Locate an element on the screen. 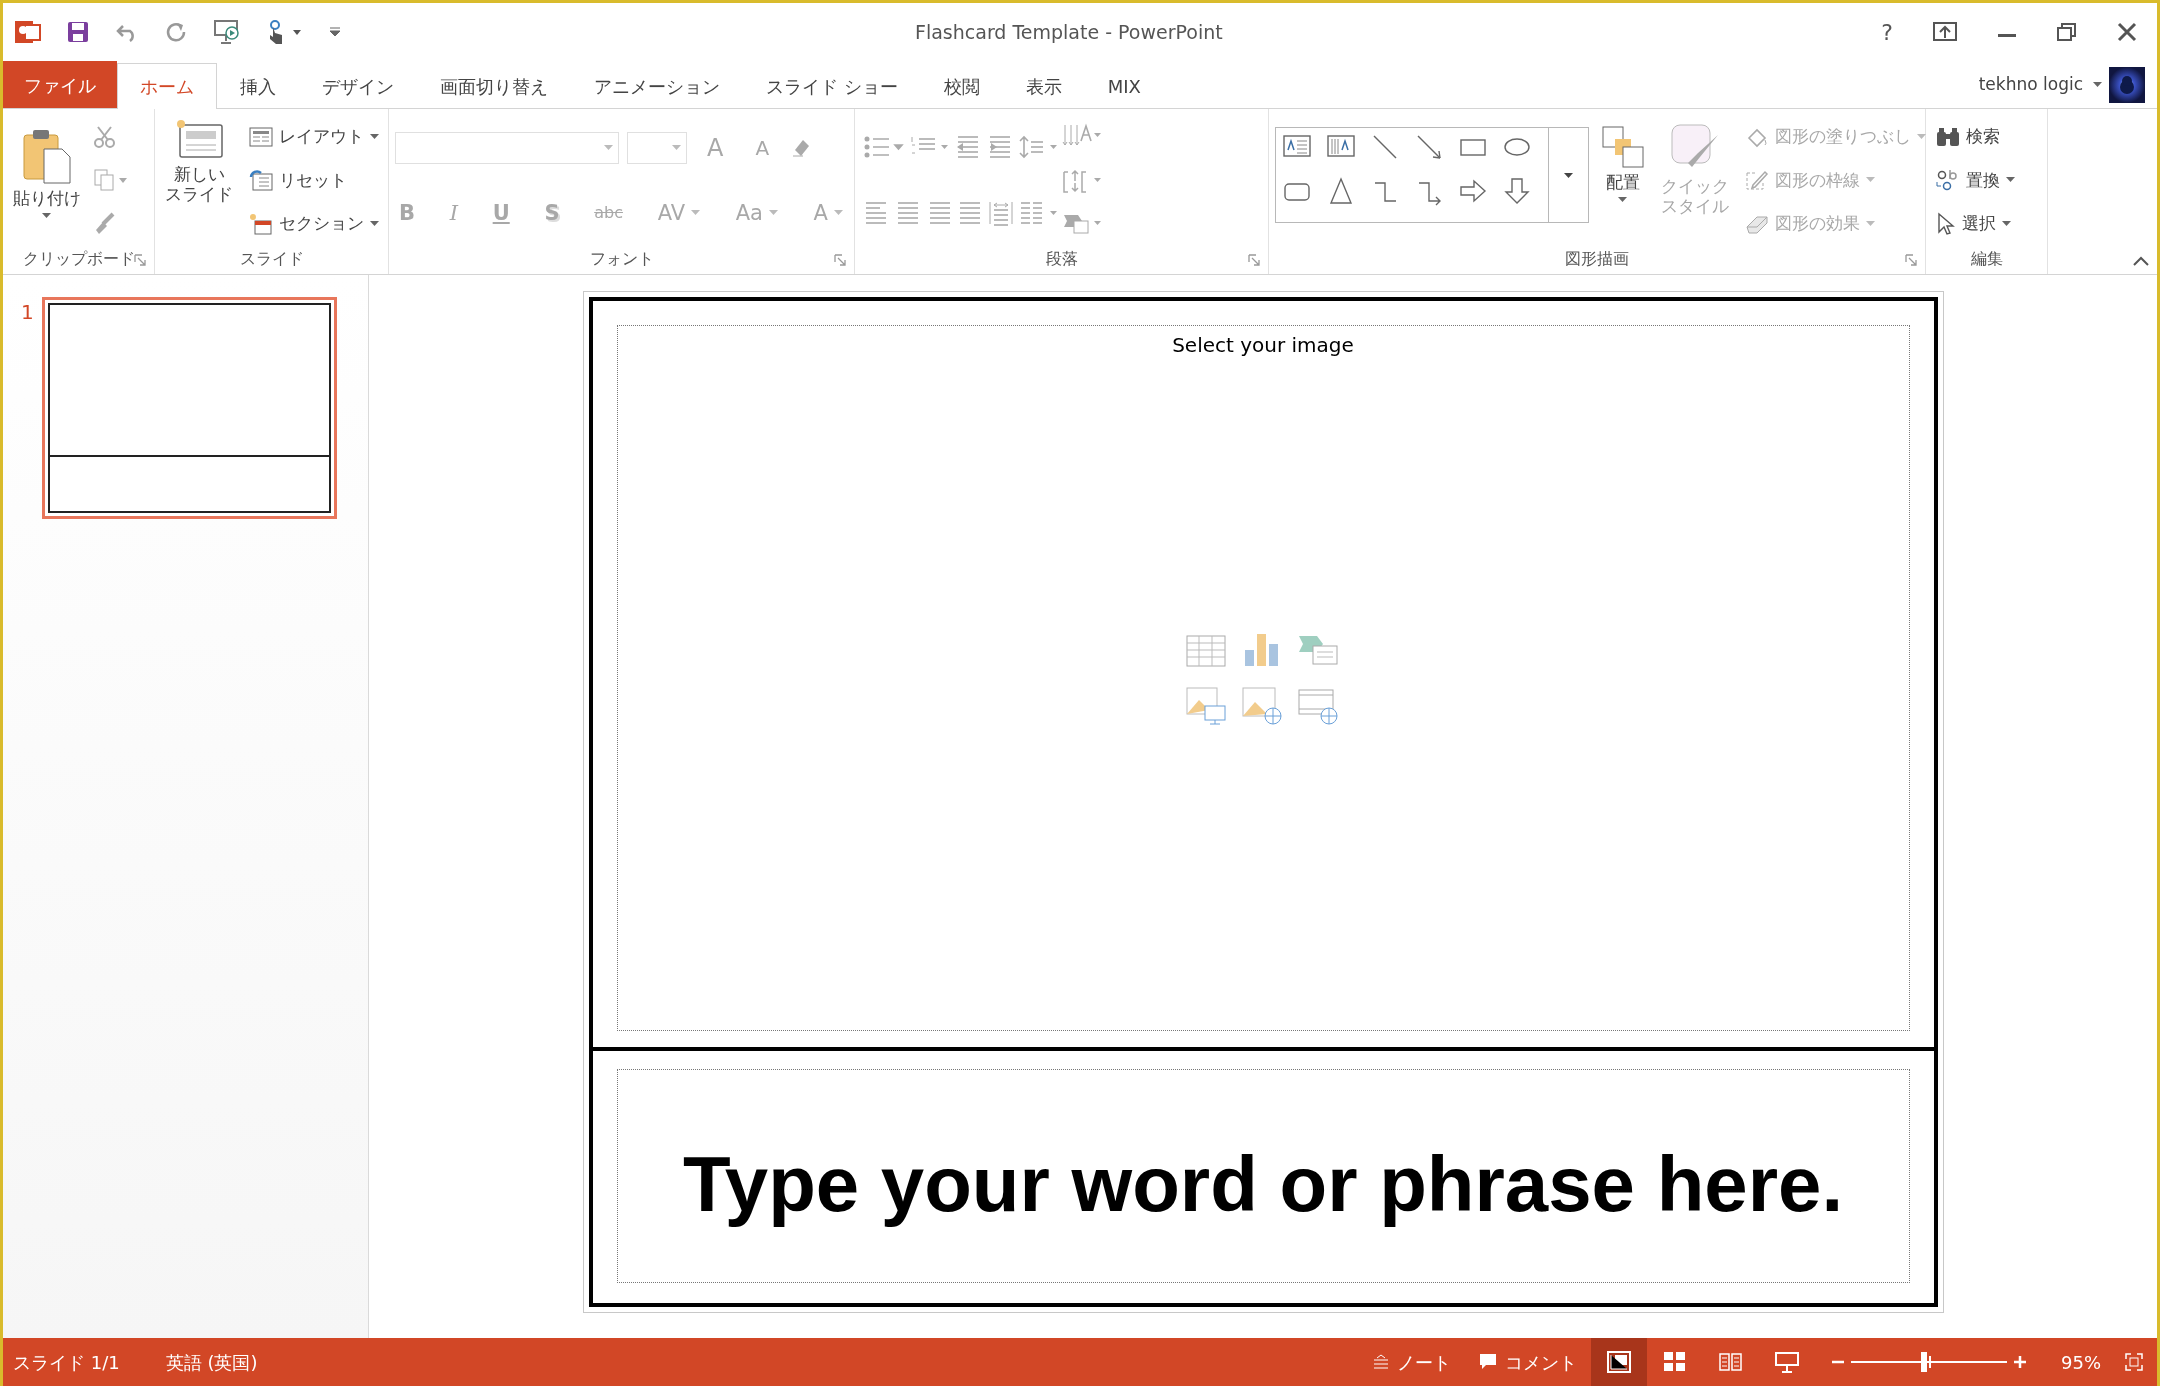 This screenshot has width=2160, height=1386. ribbon-tab: デザイン is located at coordinates (358, 85).